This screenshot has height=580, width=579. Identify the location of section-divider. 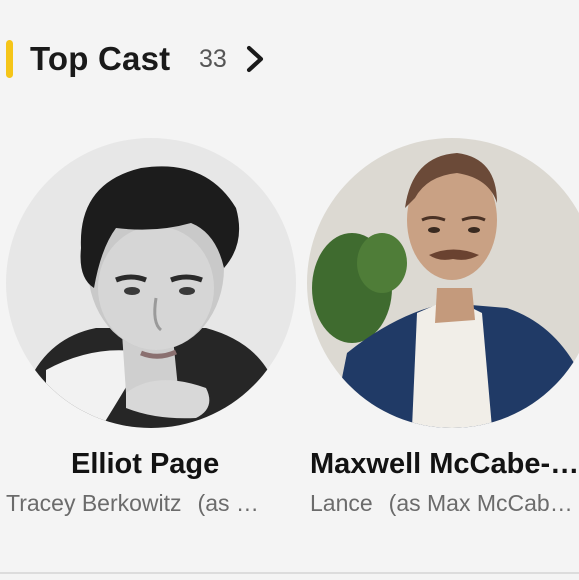
(289, 573).